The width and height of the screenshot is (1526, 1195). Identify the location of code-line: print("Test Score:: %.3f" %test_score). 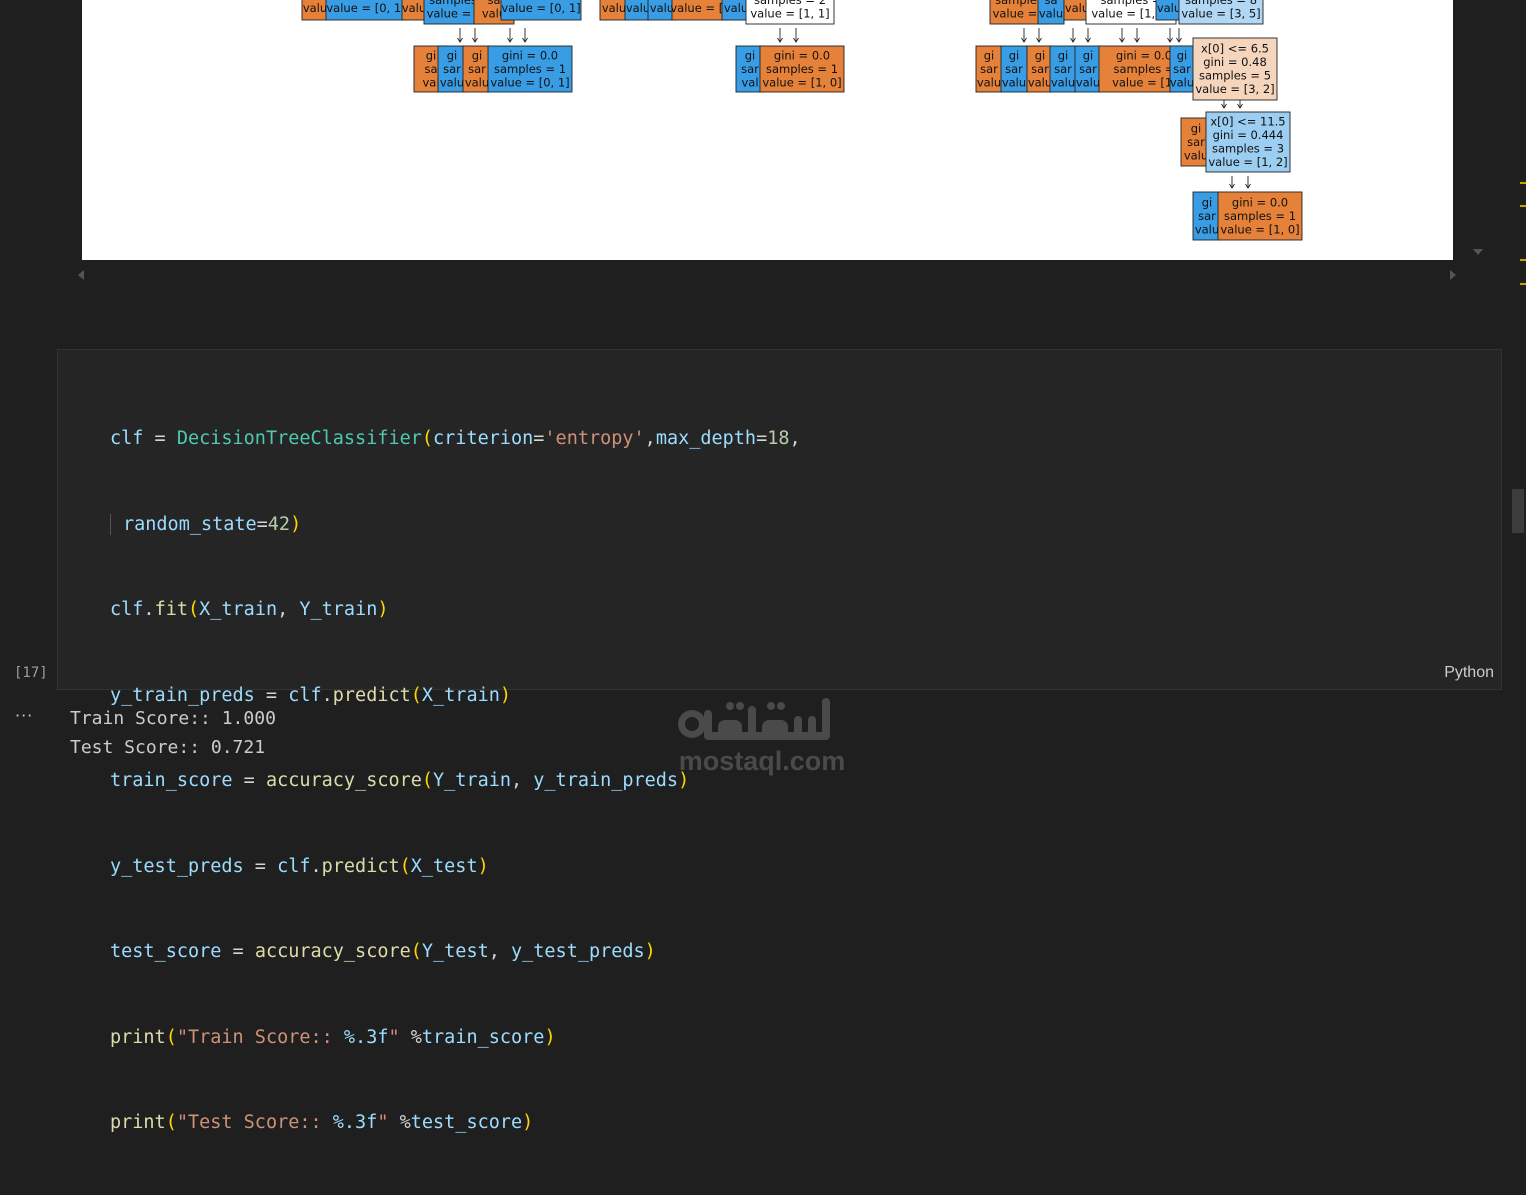
(455, 1123).